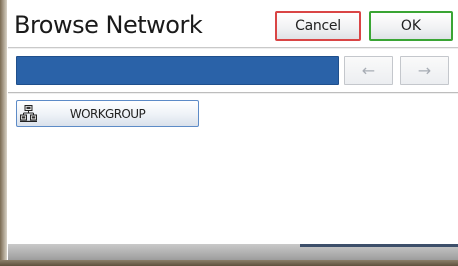 This screenshot has width=458, height=266. I want to click on back-button: ←, so click(368, 70).